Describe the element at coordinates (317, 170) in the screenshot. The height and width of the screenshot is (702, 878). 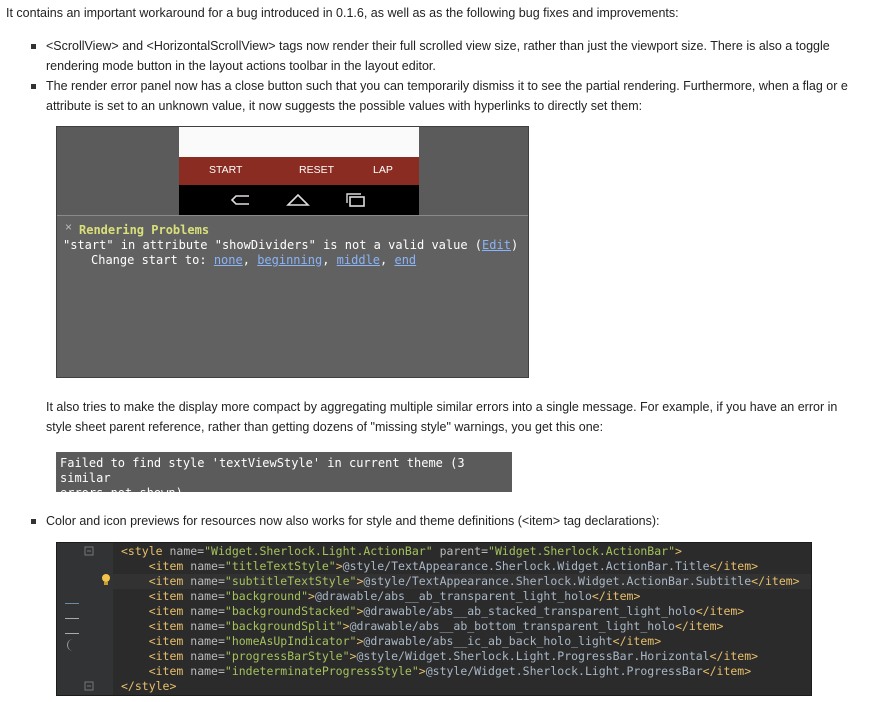
I see `action-reset: RESET` at that location.